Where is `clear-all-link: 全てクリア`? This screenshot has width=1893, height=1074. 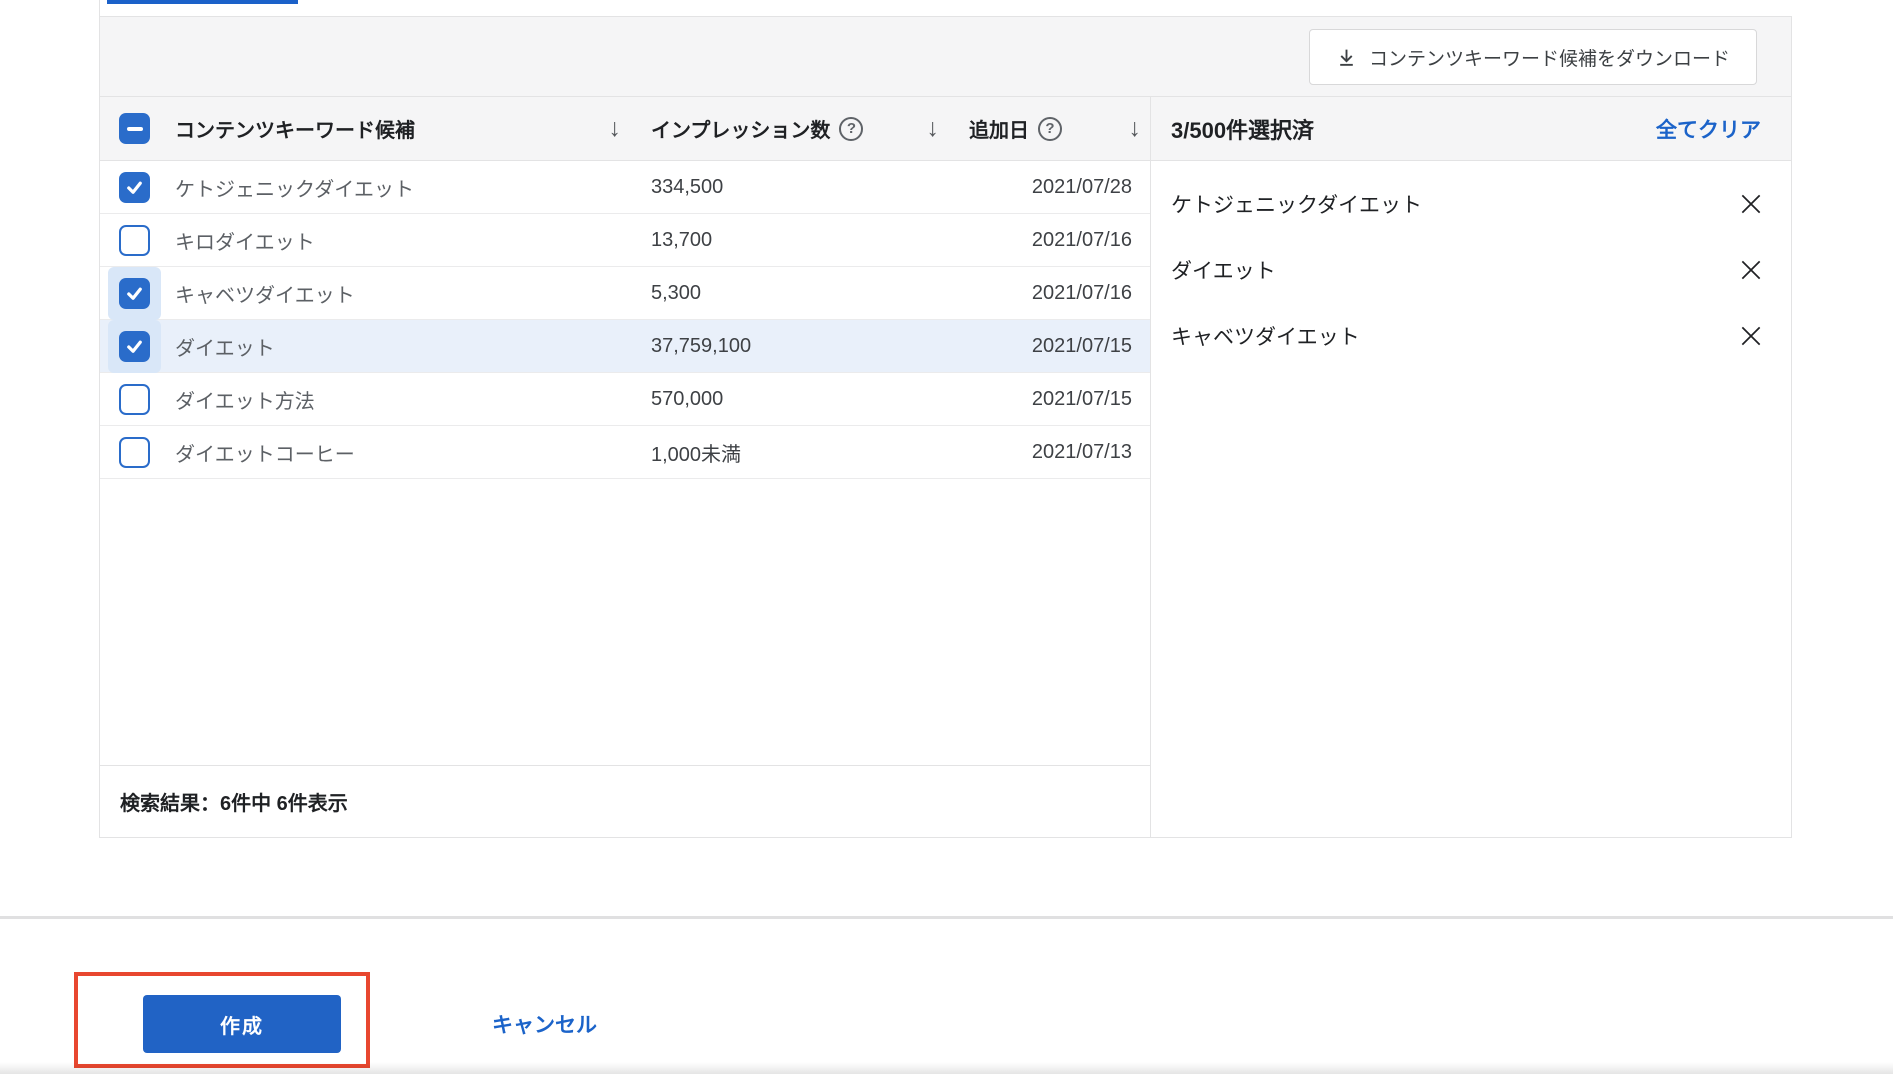
clear-all-link: 全てクリア is located at coordinates (1708, 129).